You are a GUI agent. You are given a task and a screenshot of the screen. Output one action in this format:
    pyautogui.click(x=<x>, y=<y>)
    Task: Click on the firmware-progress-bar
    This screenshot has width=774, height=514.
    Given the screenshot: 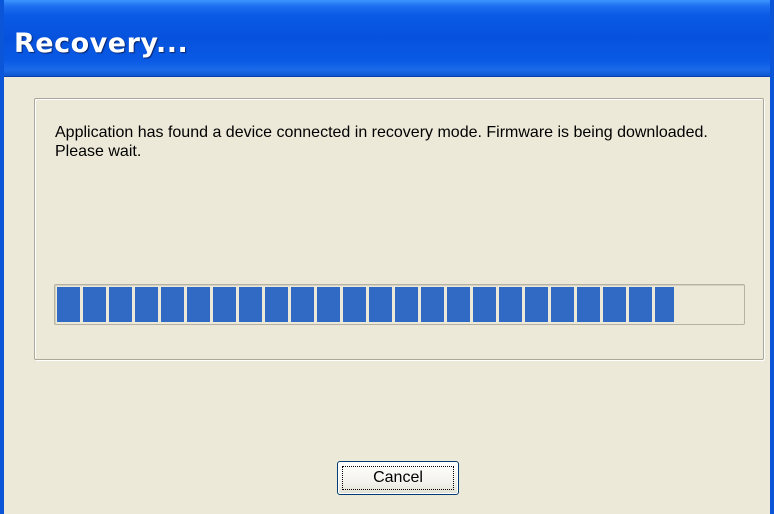 What is the action you would take?
    pyautogui.click(x=399, y=304)
    